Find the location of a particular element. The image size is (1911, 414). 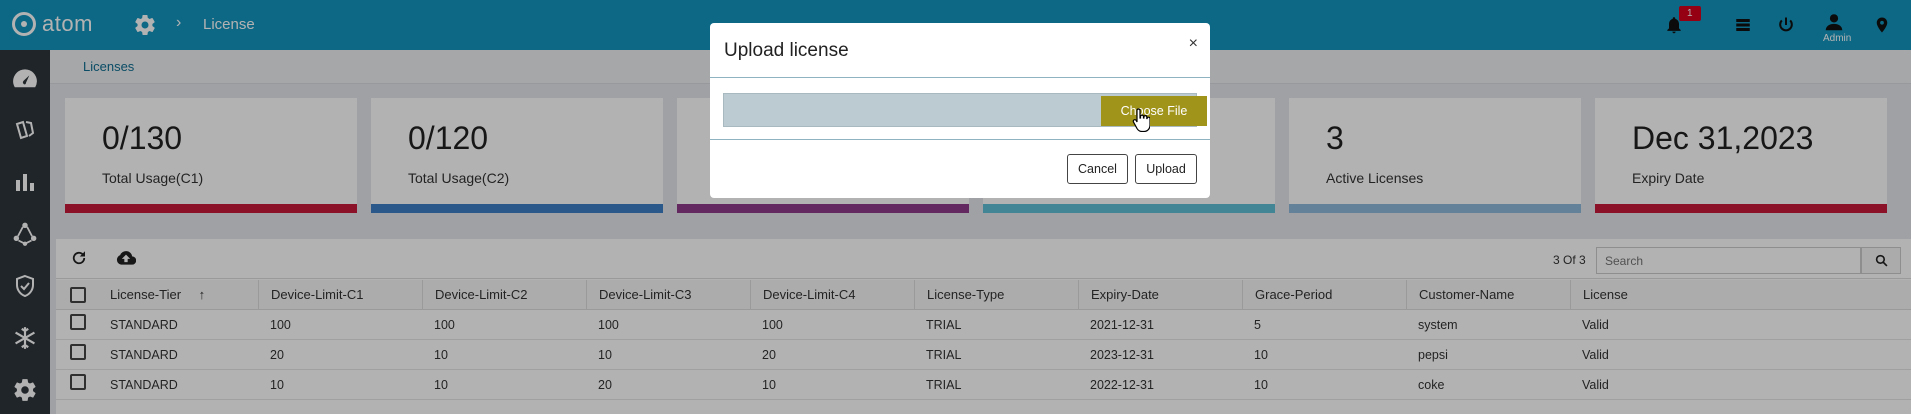

cancel-button: Cancel is located at coordinates (1097, 169).